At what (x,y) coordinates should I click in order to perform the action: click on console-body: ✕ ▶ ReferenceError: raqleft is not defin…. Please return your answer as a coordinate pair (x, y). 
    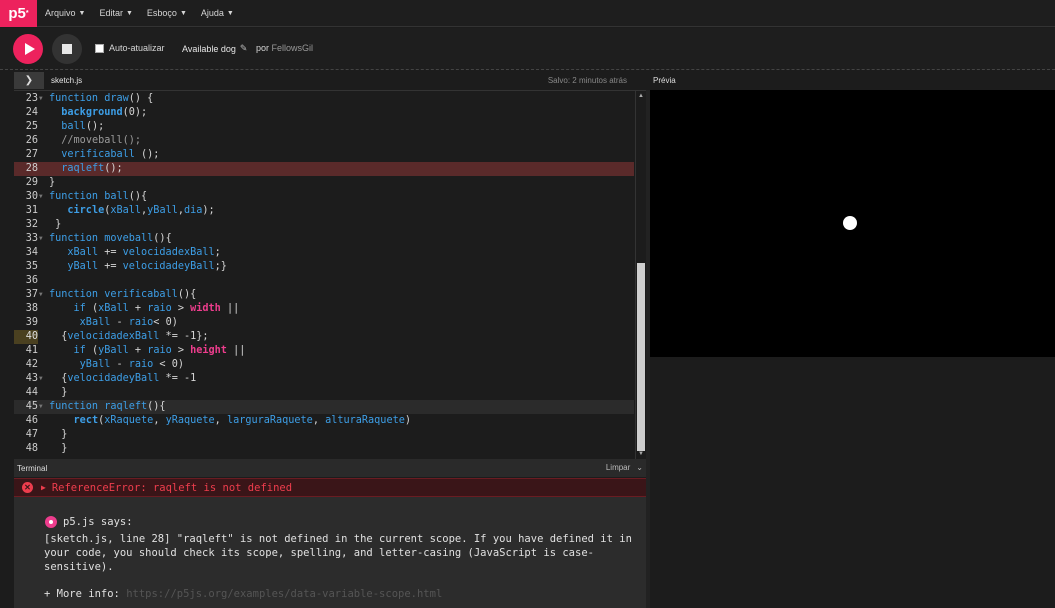
    Looking at the image, I should click on (330, 543).